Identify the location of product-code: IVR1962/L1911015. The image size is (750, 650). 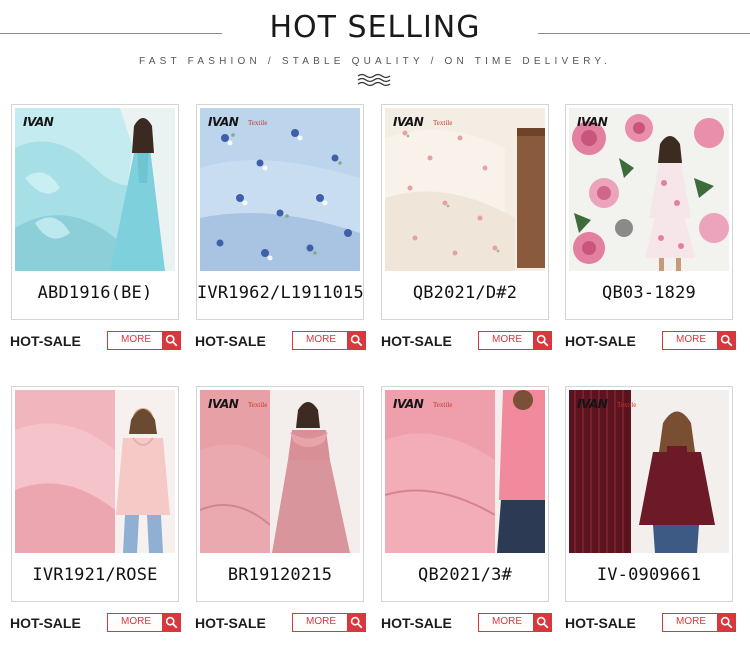
(280, 293).